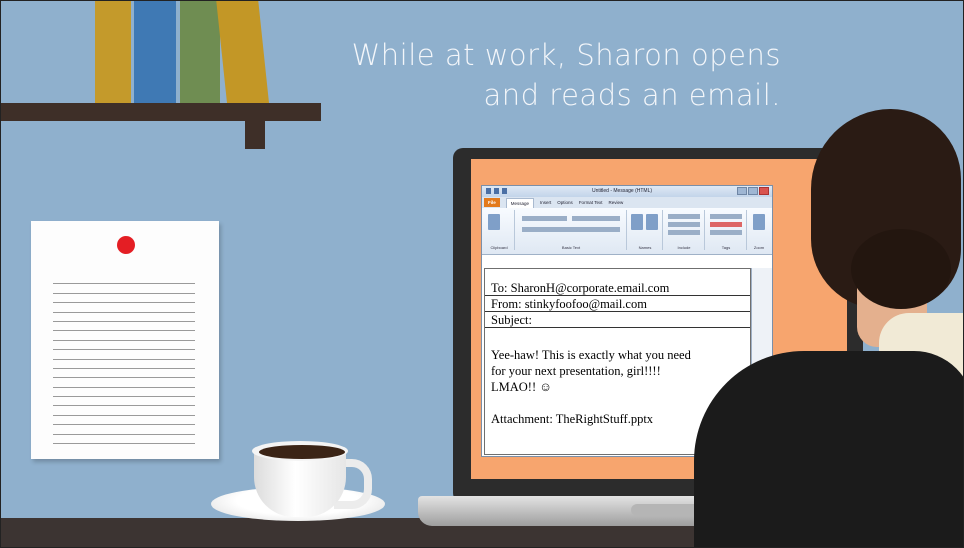 The image size is (964, 548). What do you see at coordinates (161, 112) in the screenshot?
I see `wall-shelf` at bounding box center [161, 112].